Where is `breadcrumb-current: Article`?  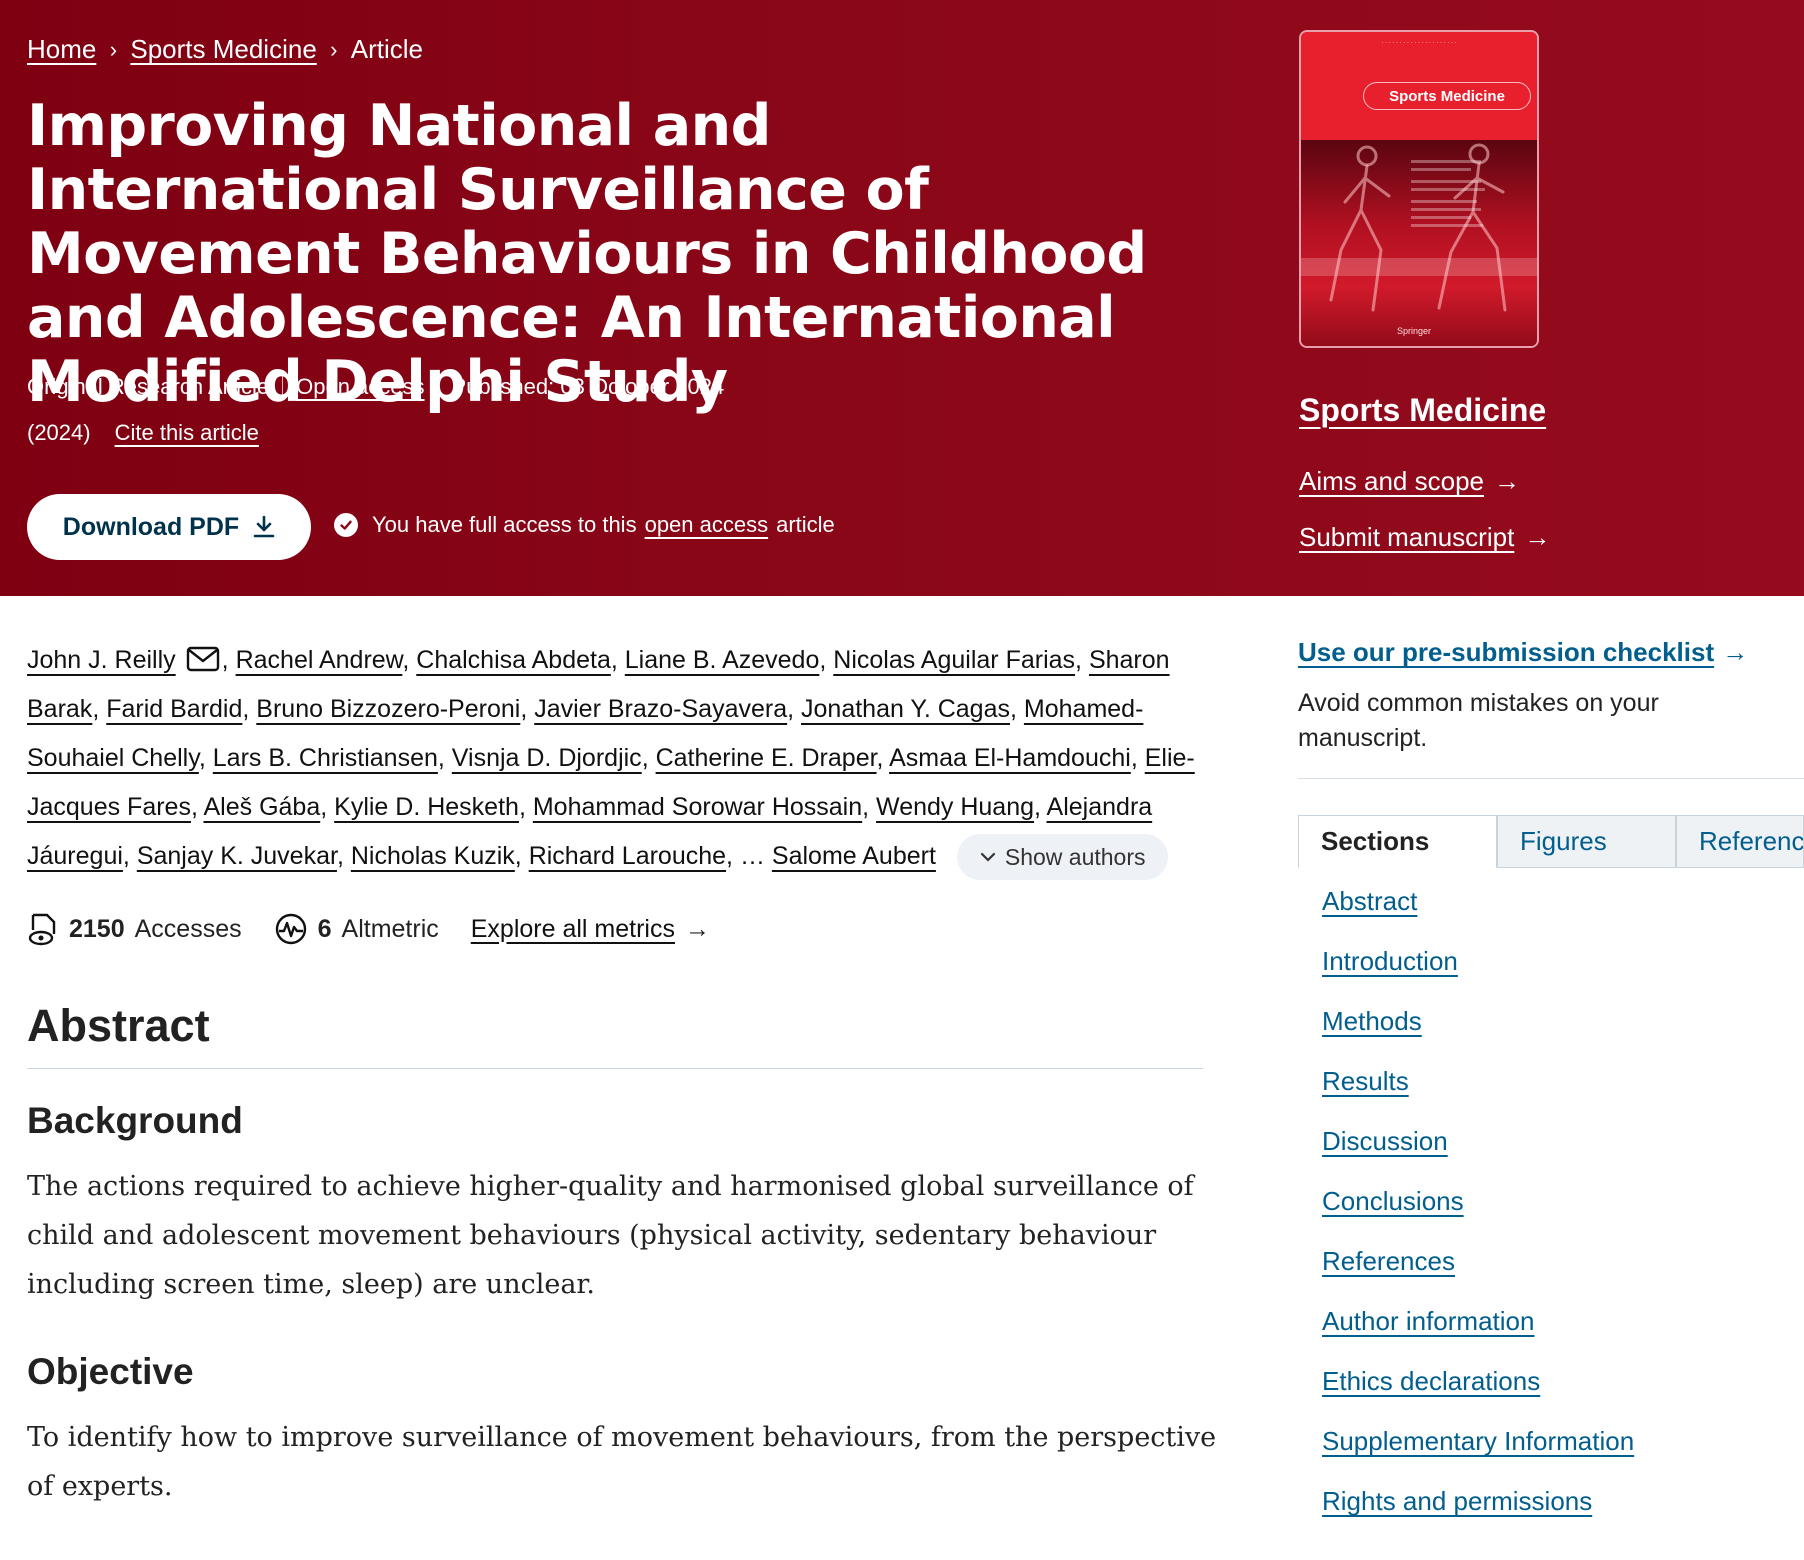 breadcrumb-current: Article is located at coordinates (387, 49).